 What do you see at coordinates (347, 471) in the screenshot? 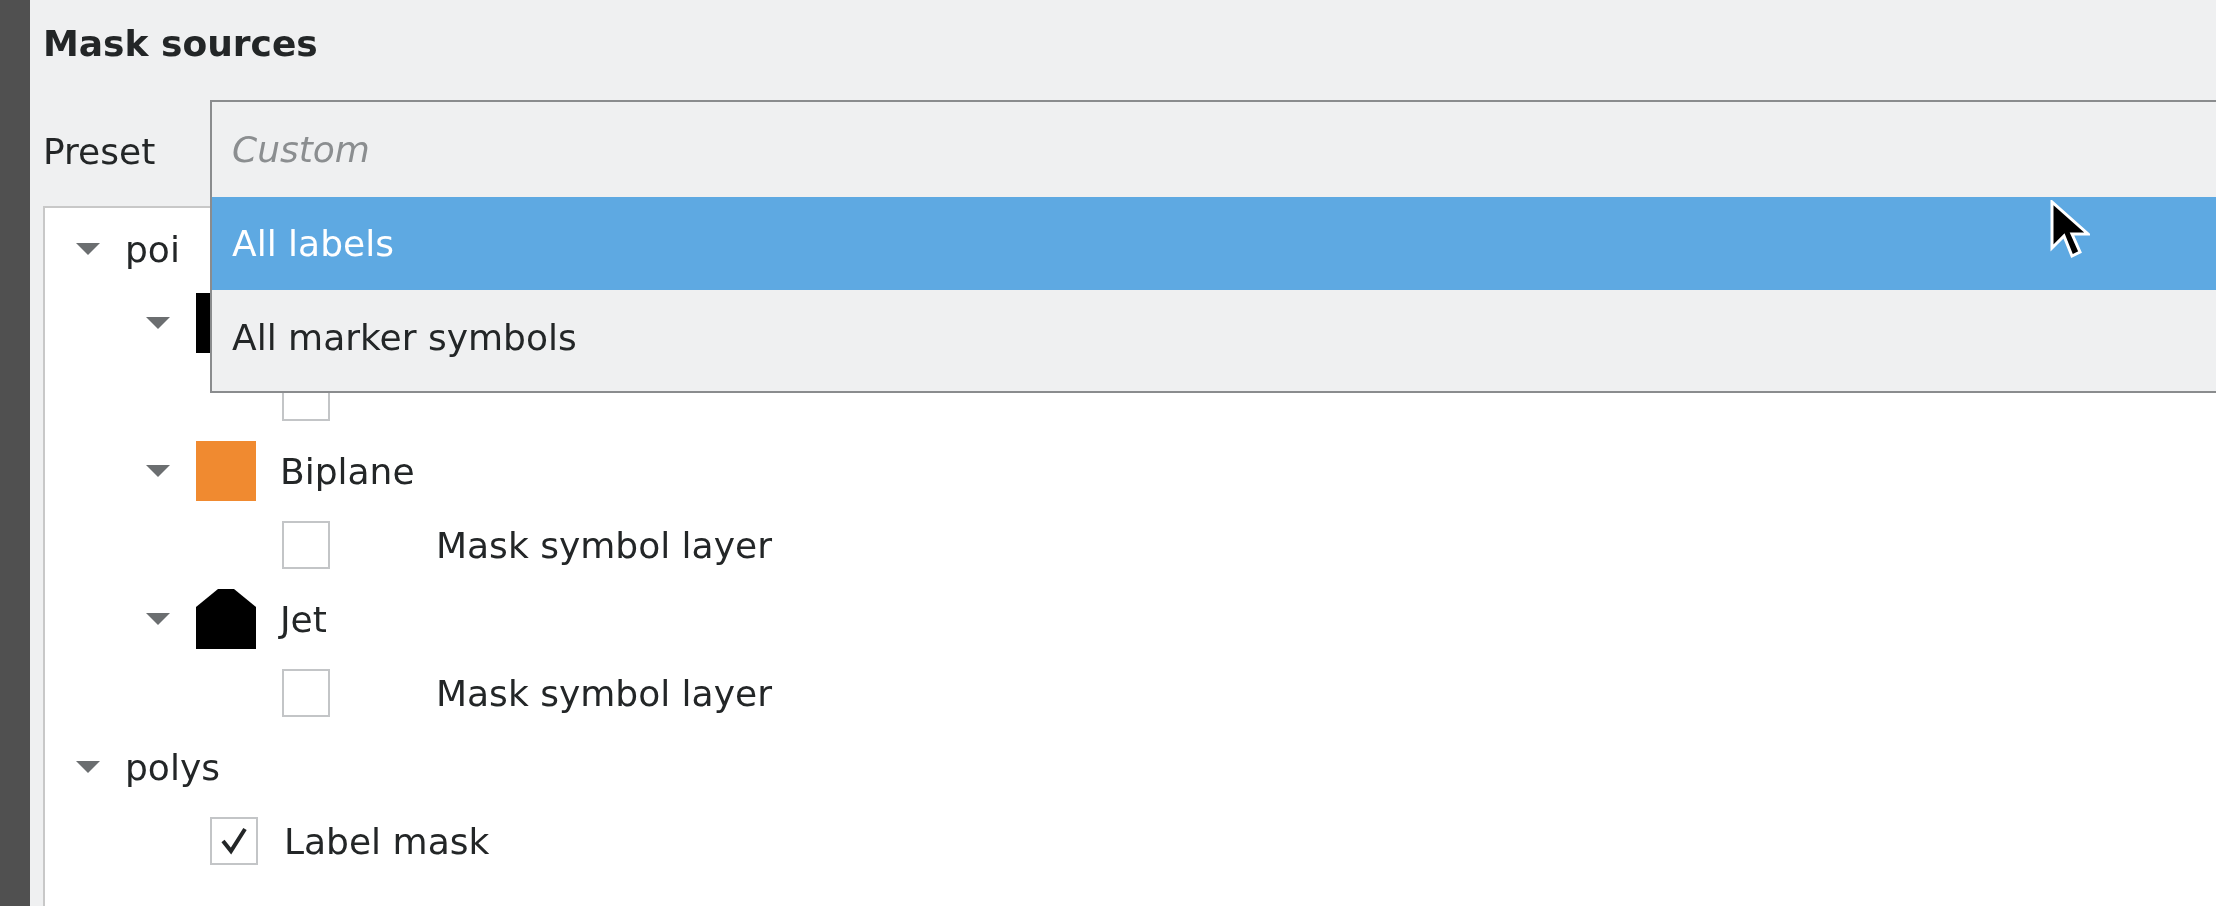
I see `layer-name: Biplane` at bounding box center [347, 471].